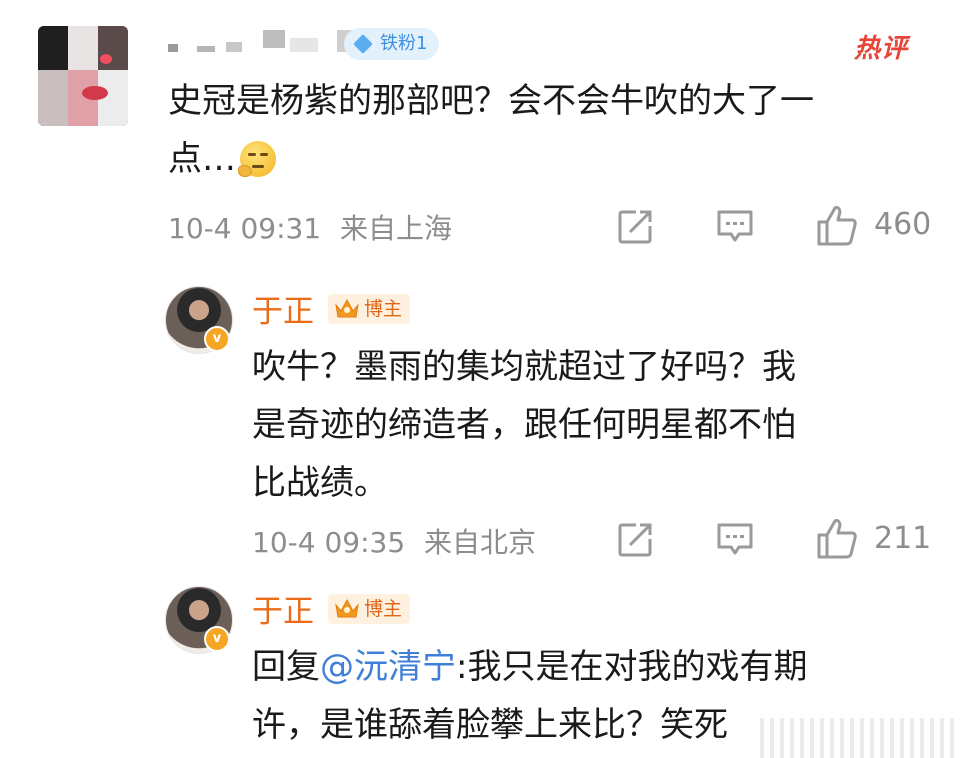  I want to click on reply-prefix: 回复, so click(286, 667).